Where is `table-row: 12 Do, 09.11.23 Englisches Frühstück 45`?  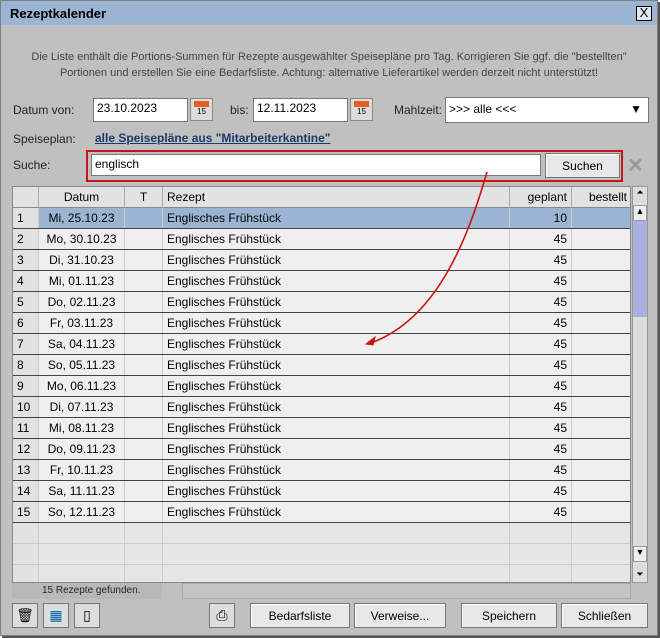 table-row: 12 Do, 09.11.23 Englisches Frühstück 45 is located at coordinates (321, 449).